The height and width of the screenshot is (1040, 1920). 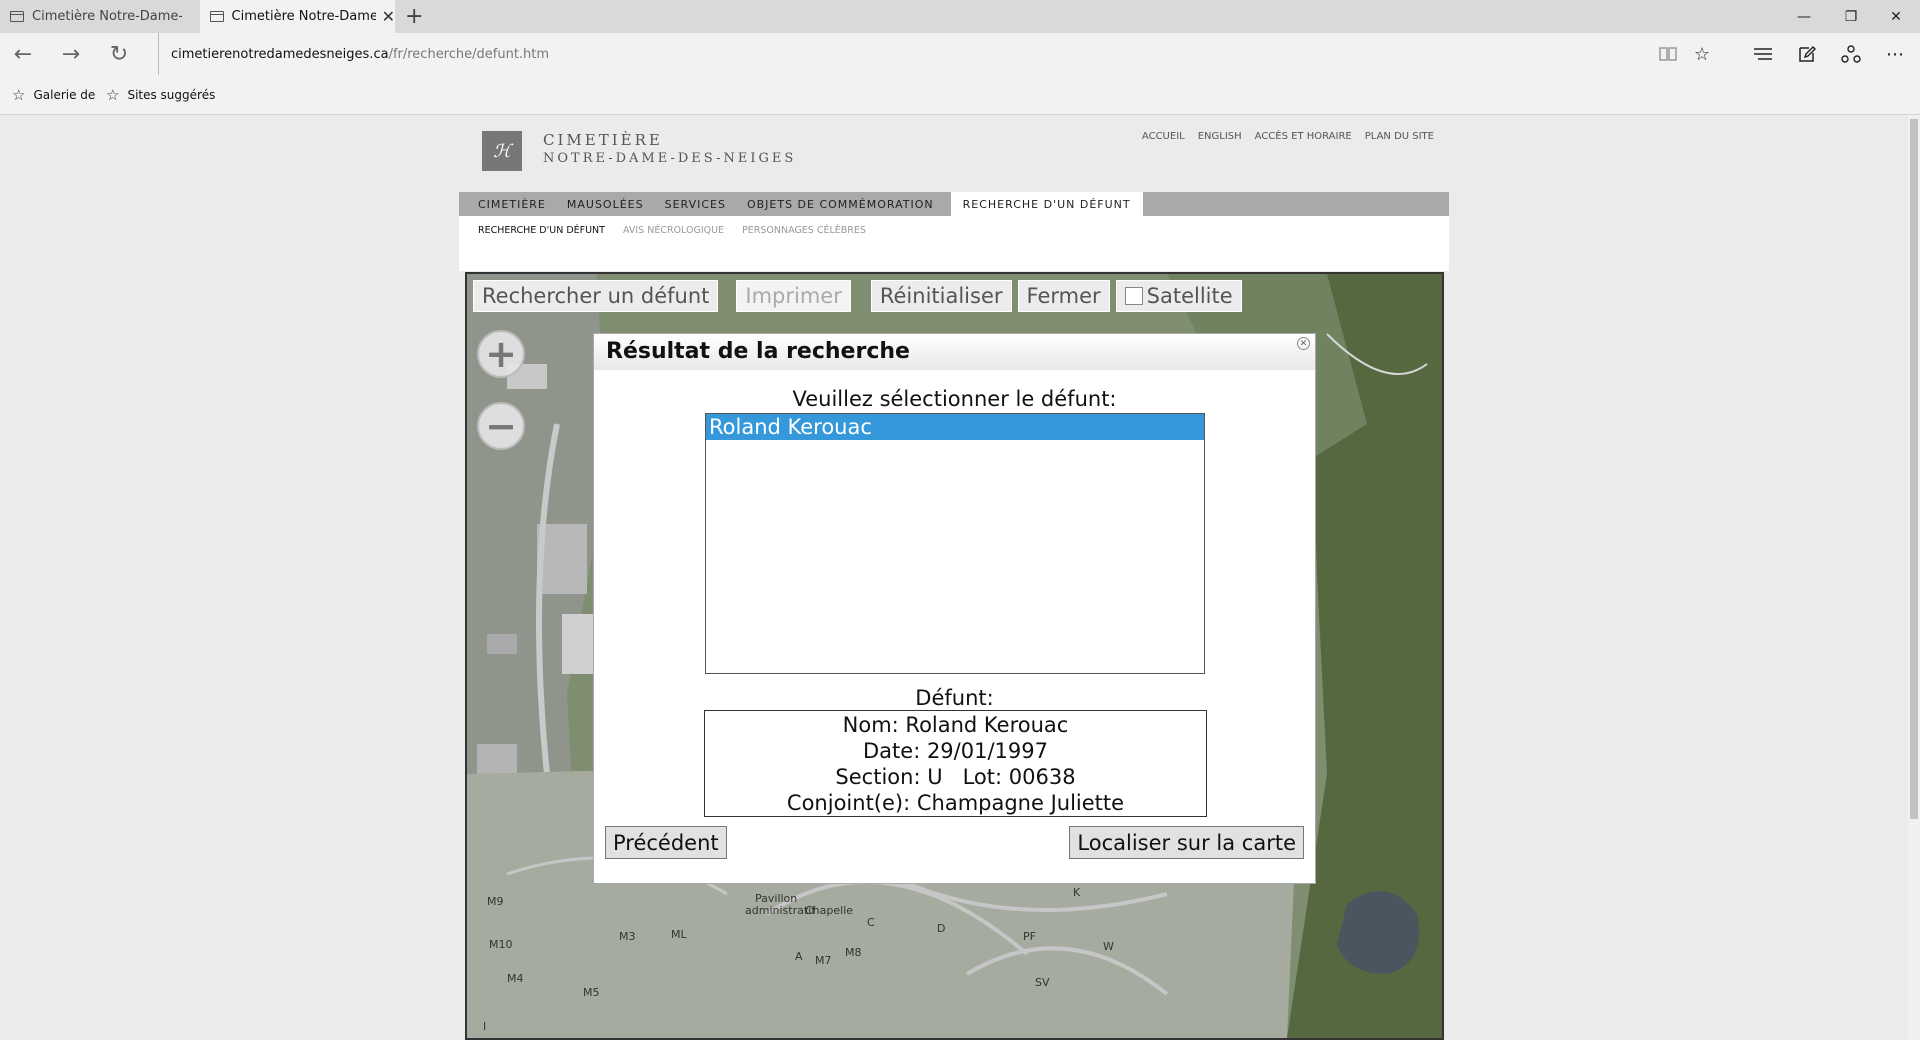 What do you see at coordinates (955, 803) in the screenshot?
I see `detail-spouse: Conjoint(e): Champagne Juliette` at bounding box center [955, 803].